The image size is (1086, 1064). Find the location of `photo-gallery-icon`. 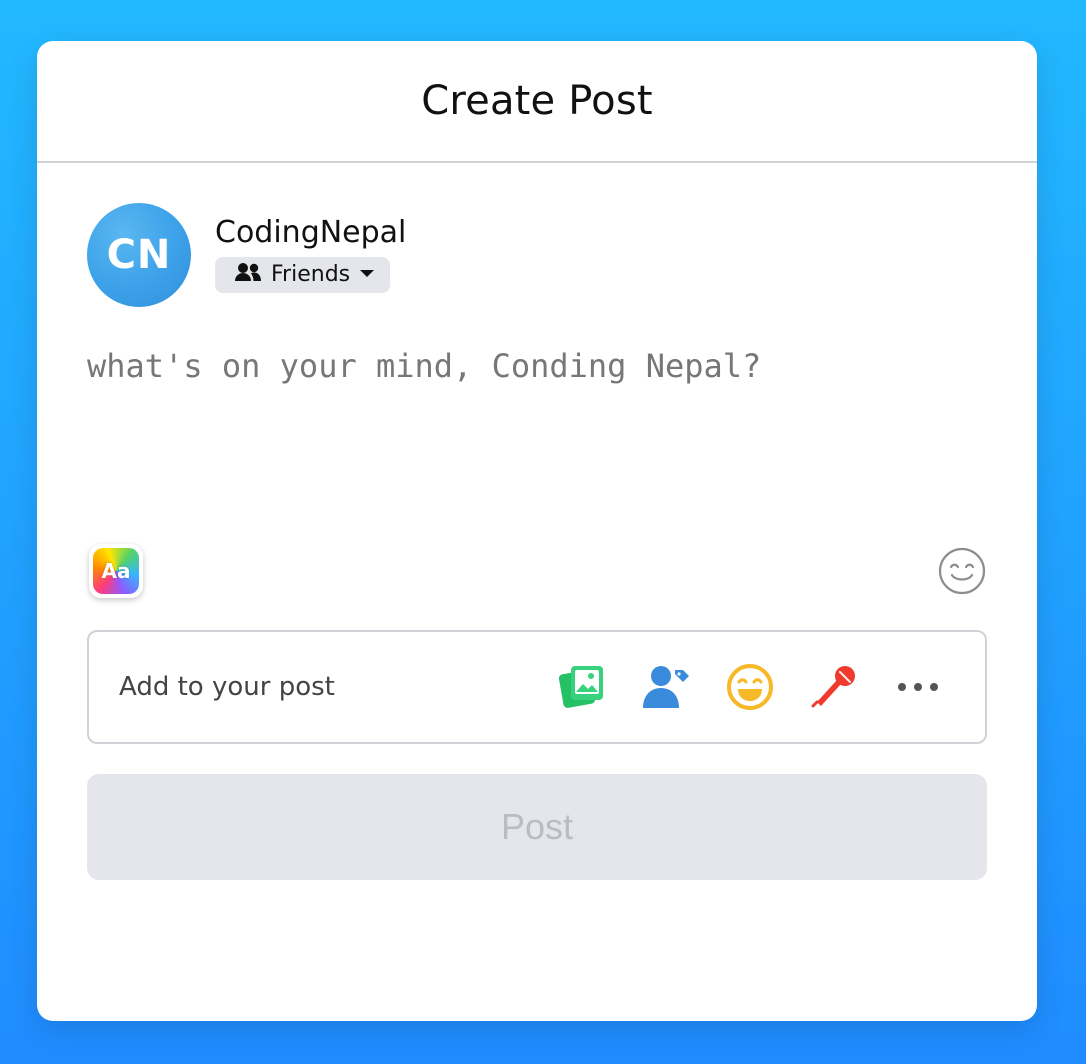

photo-gallery-icon is located at coordinates (582, 687).